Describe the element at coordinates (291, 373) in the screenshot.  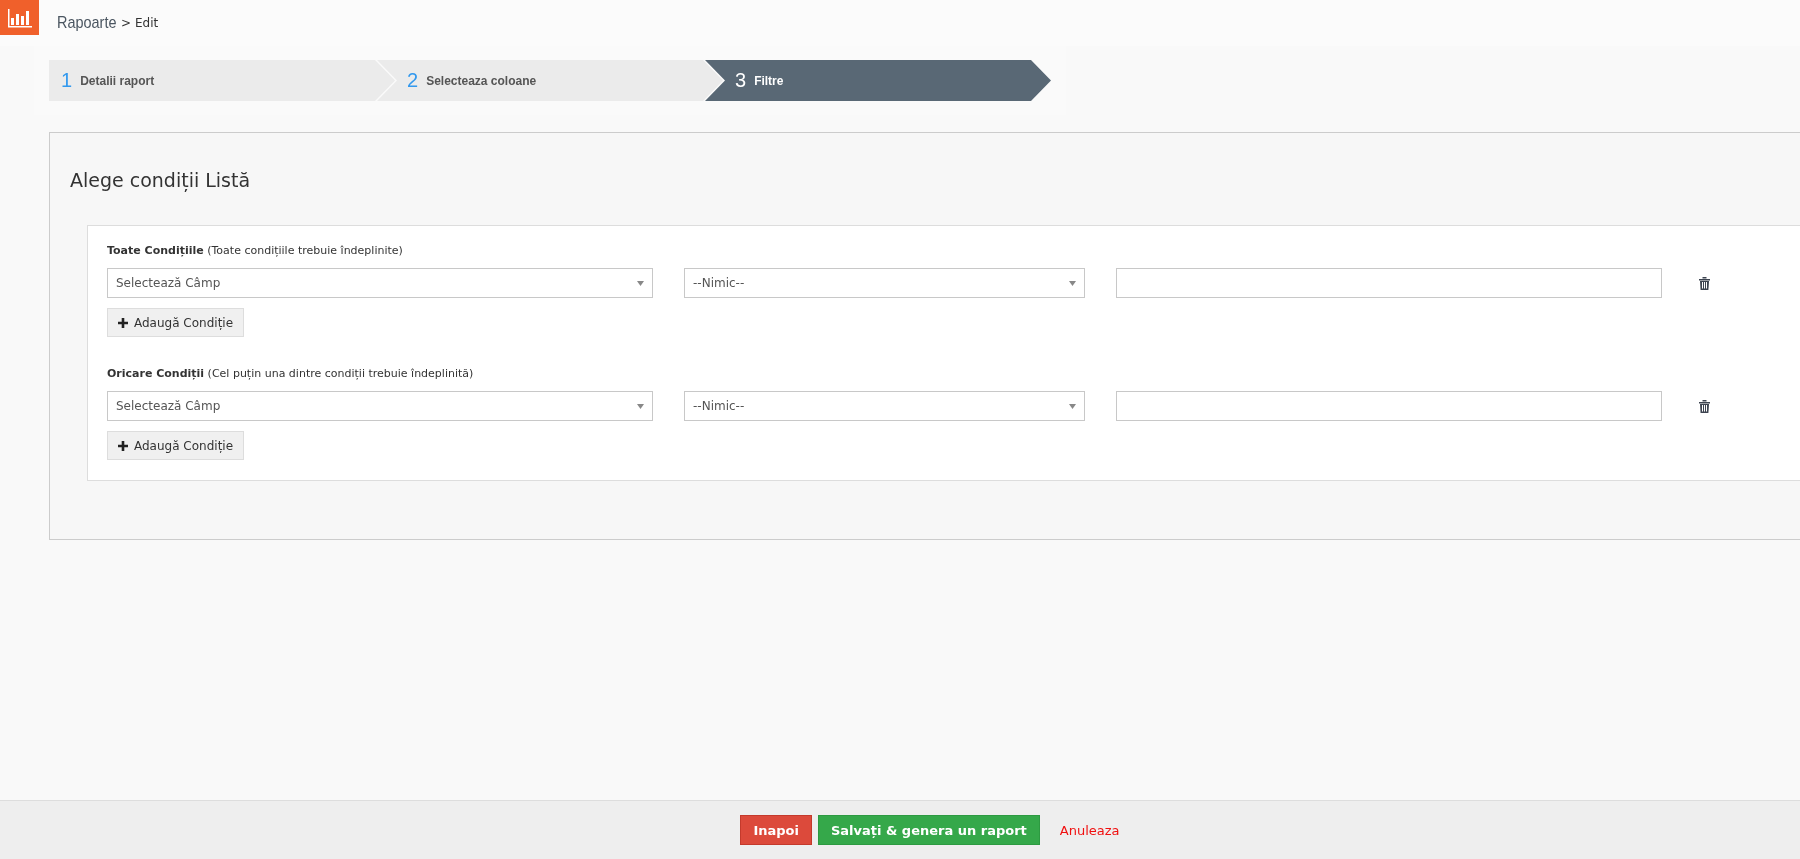
I see `group-title: Oricare Condiții (Cel puțin una dintre condiții trebuie îndeplinită)` at that location.